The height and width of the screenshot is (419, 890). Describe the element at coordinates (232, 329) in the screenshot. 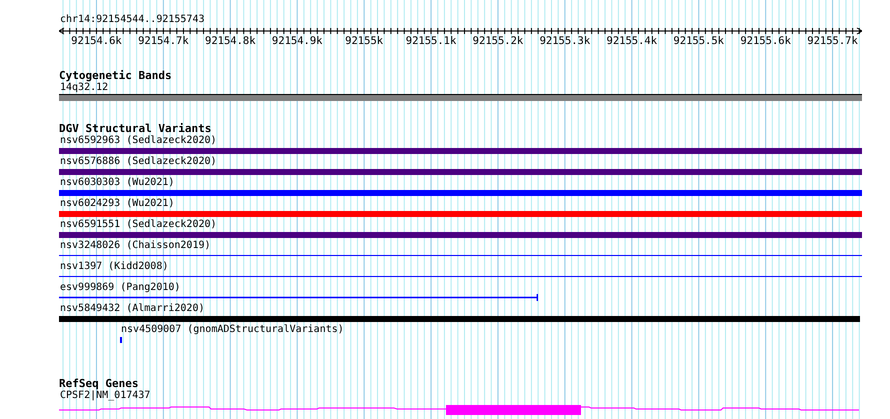

I see `variant-label: nsv4509007 (gnomADStructuralVariants)` at that location.